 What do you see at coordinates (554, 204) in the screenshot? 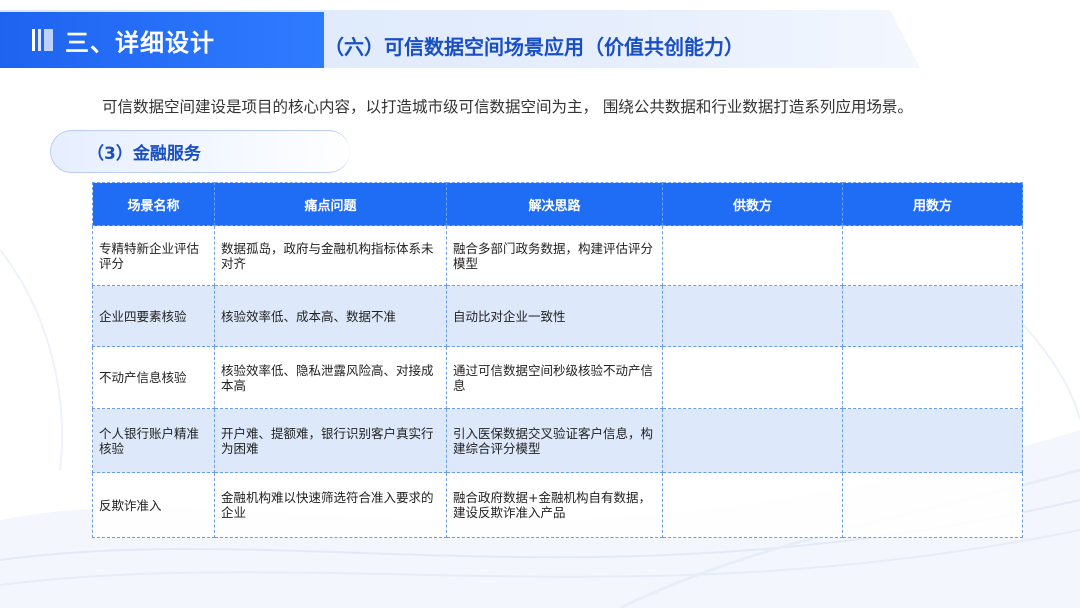
I see `header-solution: 解决思路` at bounding box center [554, 204].